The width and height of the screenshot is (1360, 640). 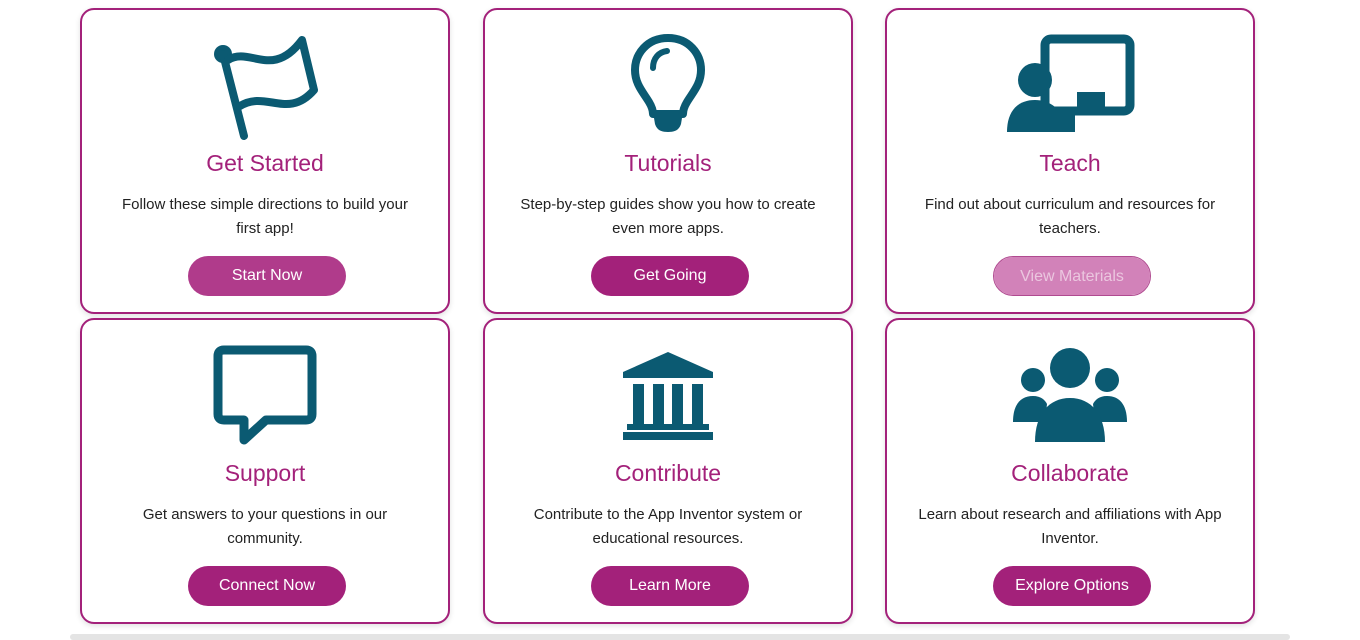 I want to click on button-label: View Materials, so click(x=1072, y=276).